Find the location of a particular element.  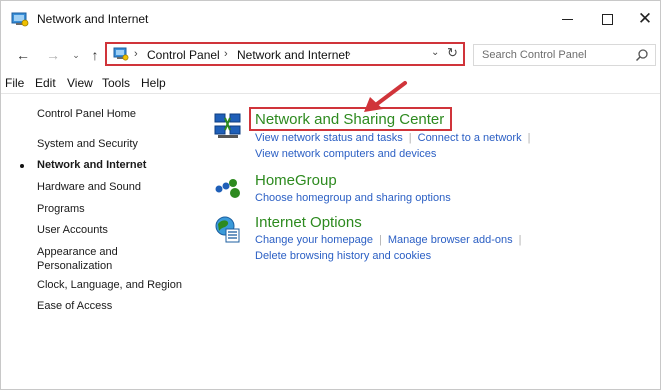

up-button: ↑ is located at coordinates (95, 55).